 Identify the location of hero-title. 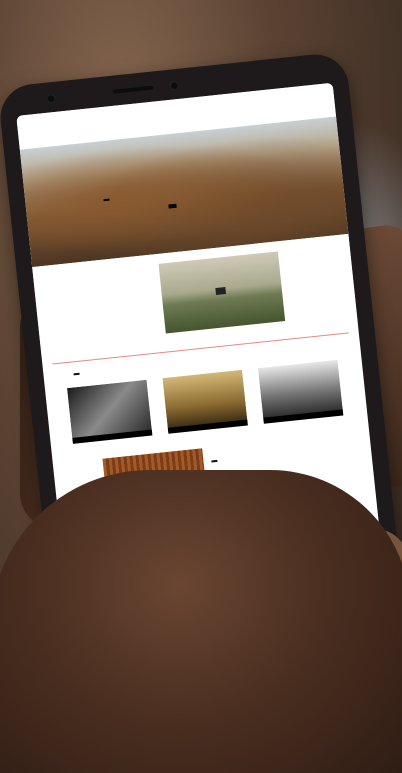
(106, 200).